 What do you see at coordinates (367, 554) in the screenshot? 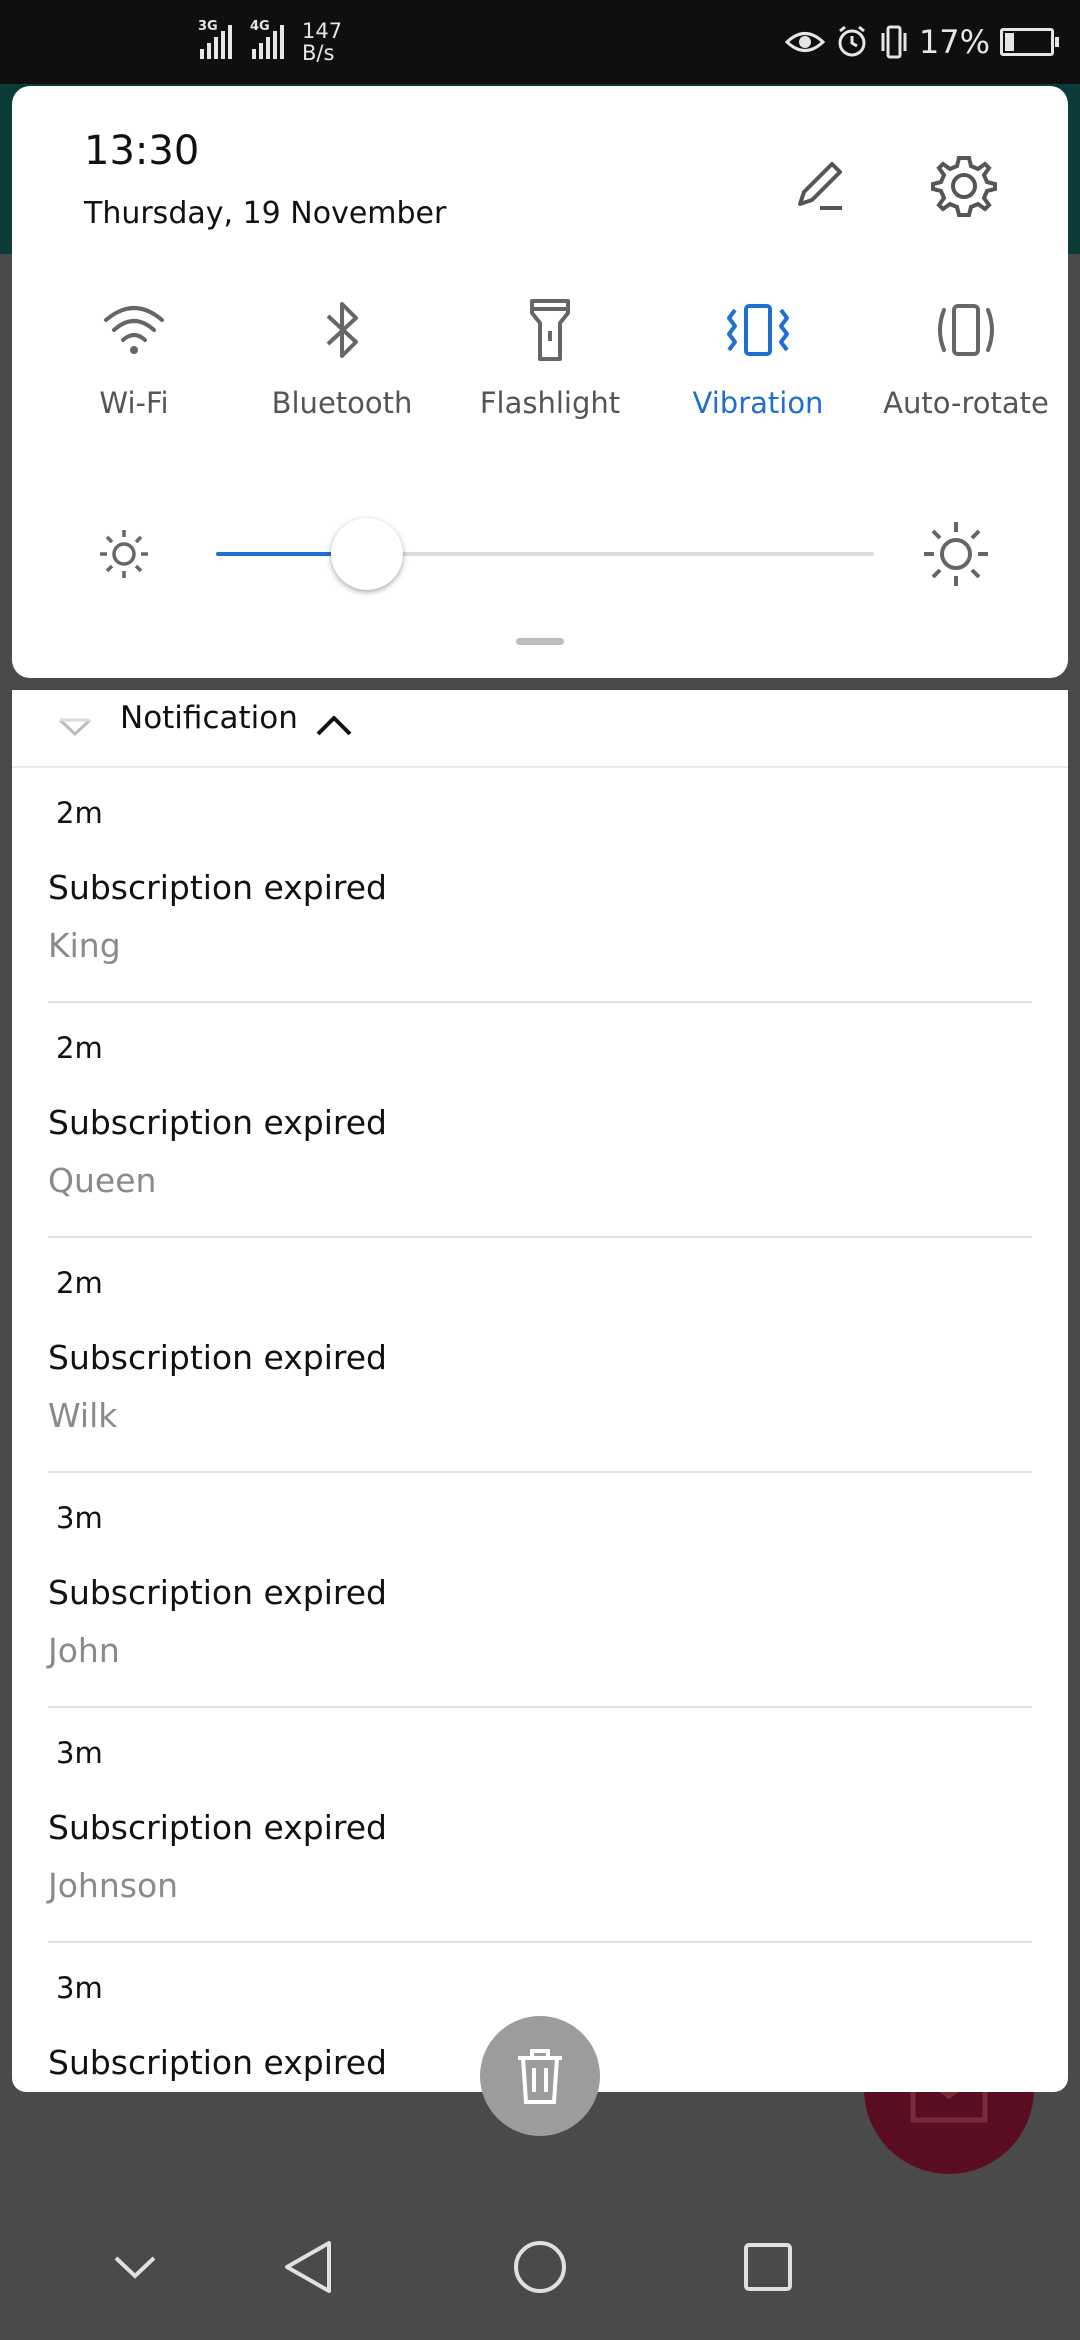
I see `brightness-thumb` at bounding box center [367, 554].